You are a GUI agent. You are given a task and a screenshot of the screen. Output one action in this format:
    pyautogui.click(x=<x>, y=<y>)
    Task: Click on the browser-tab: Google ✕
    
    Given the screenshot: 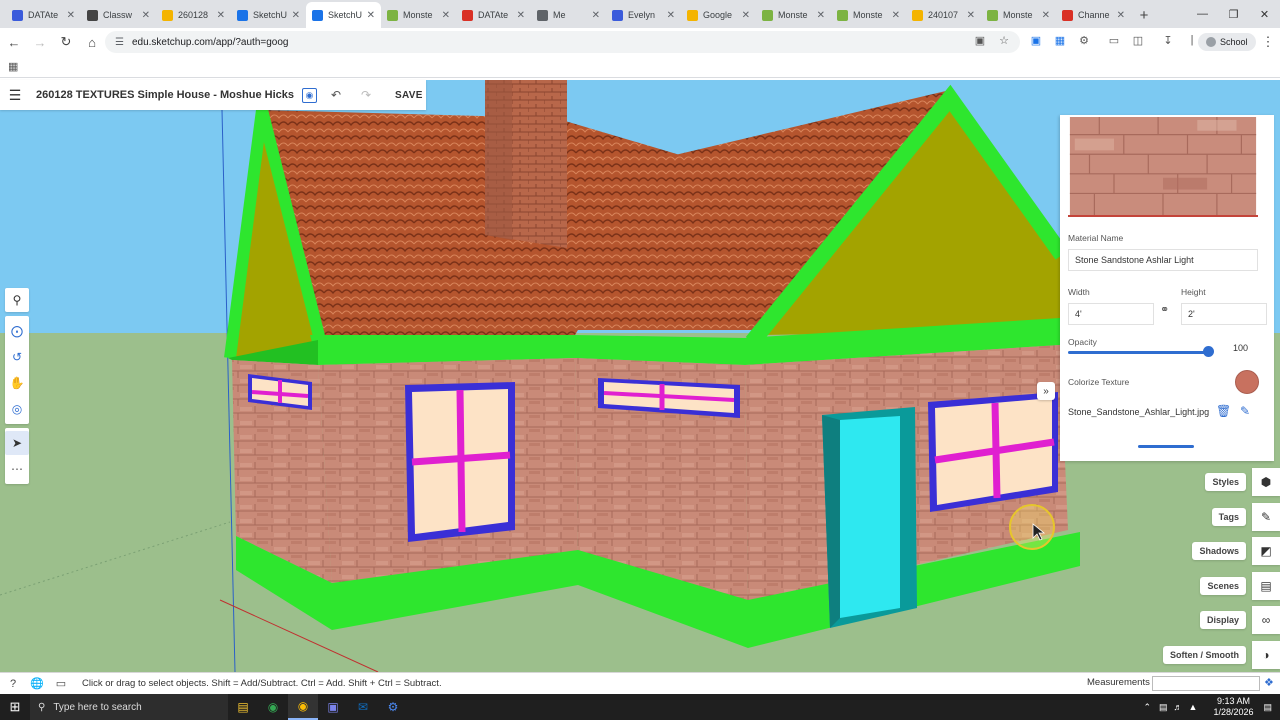 What is the action you would take?
    pyautogui.click(x=718, y=15)
    